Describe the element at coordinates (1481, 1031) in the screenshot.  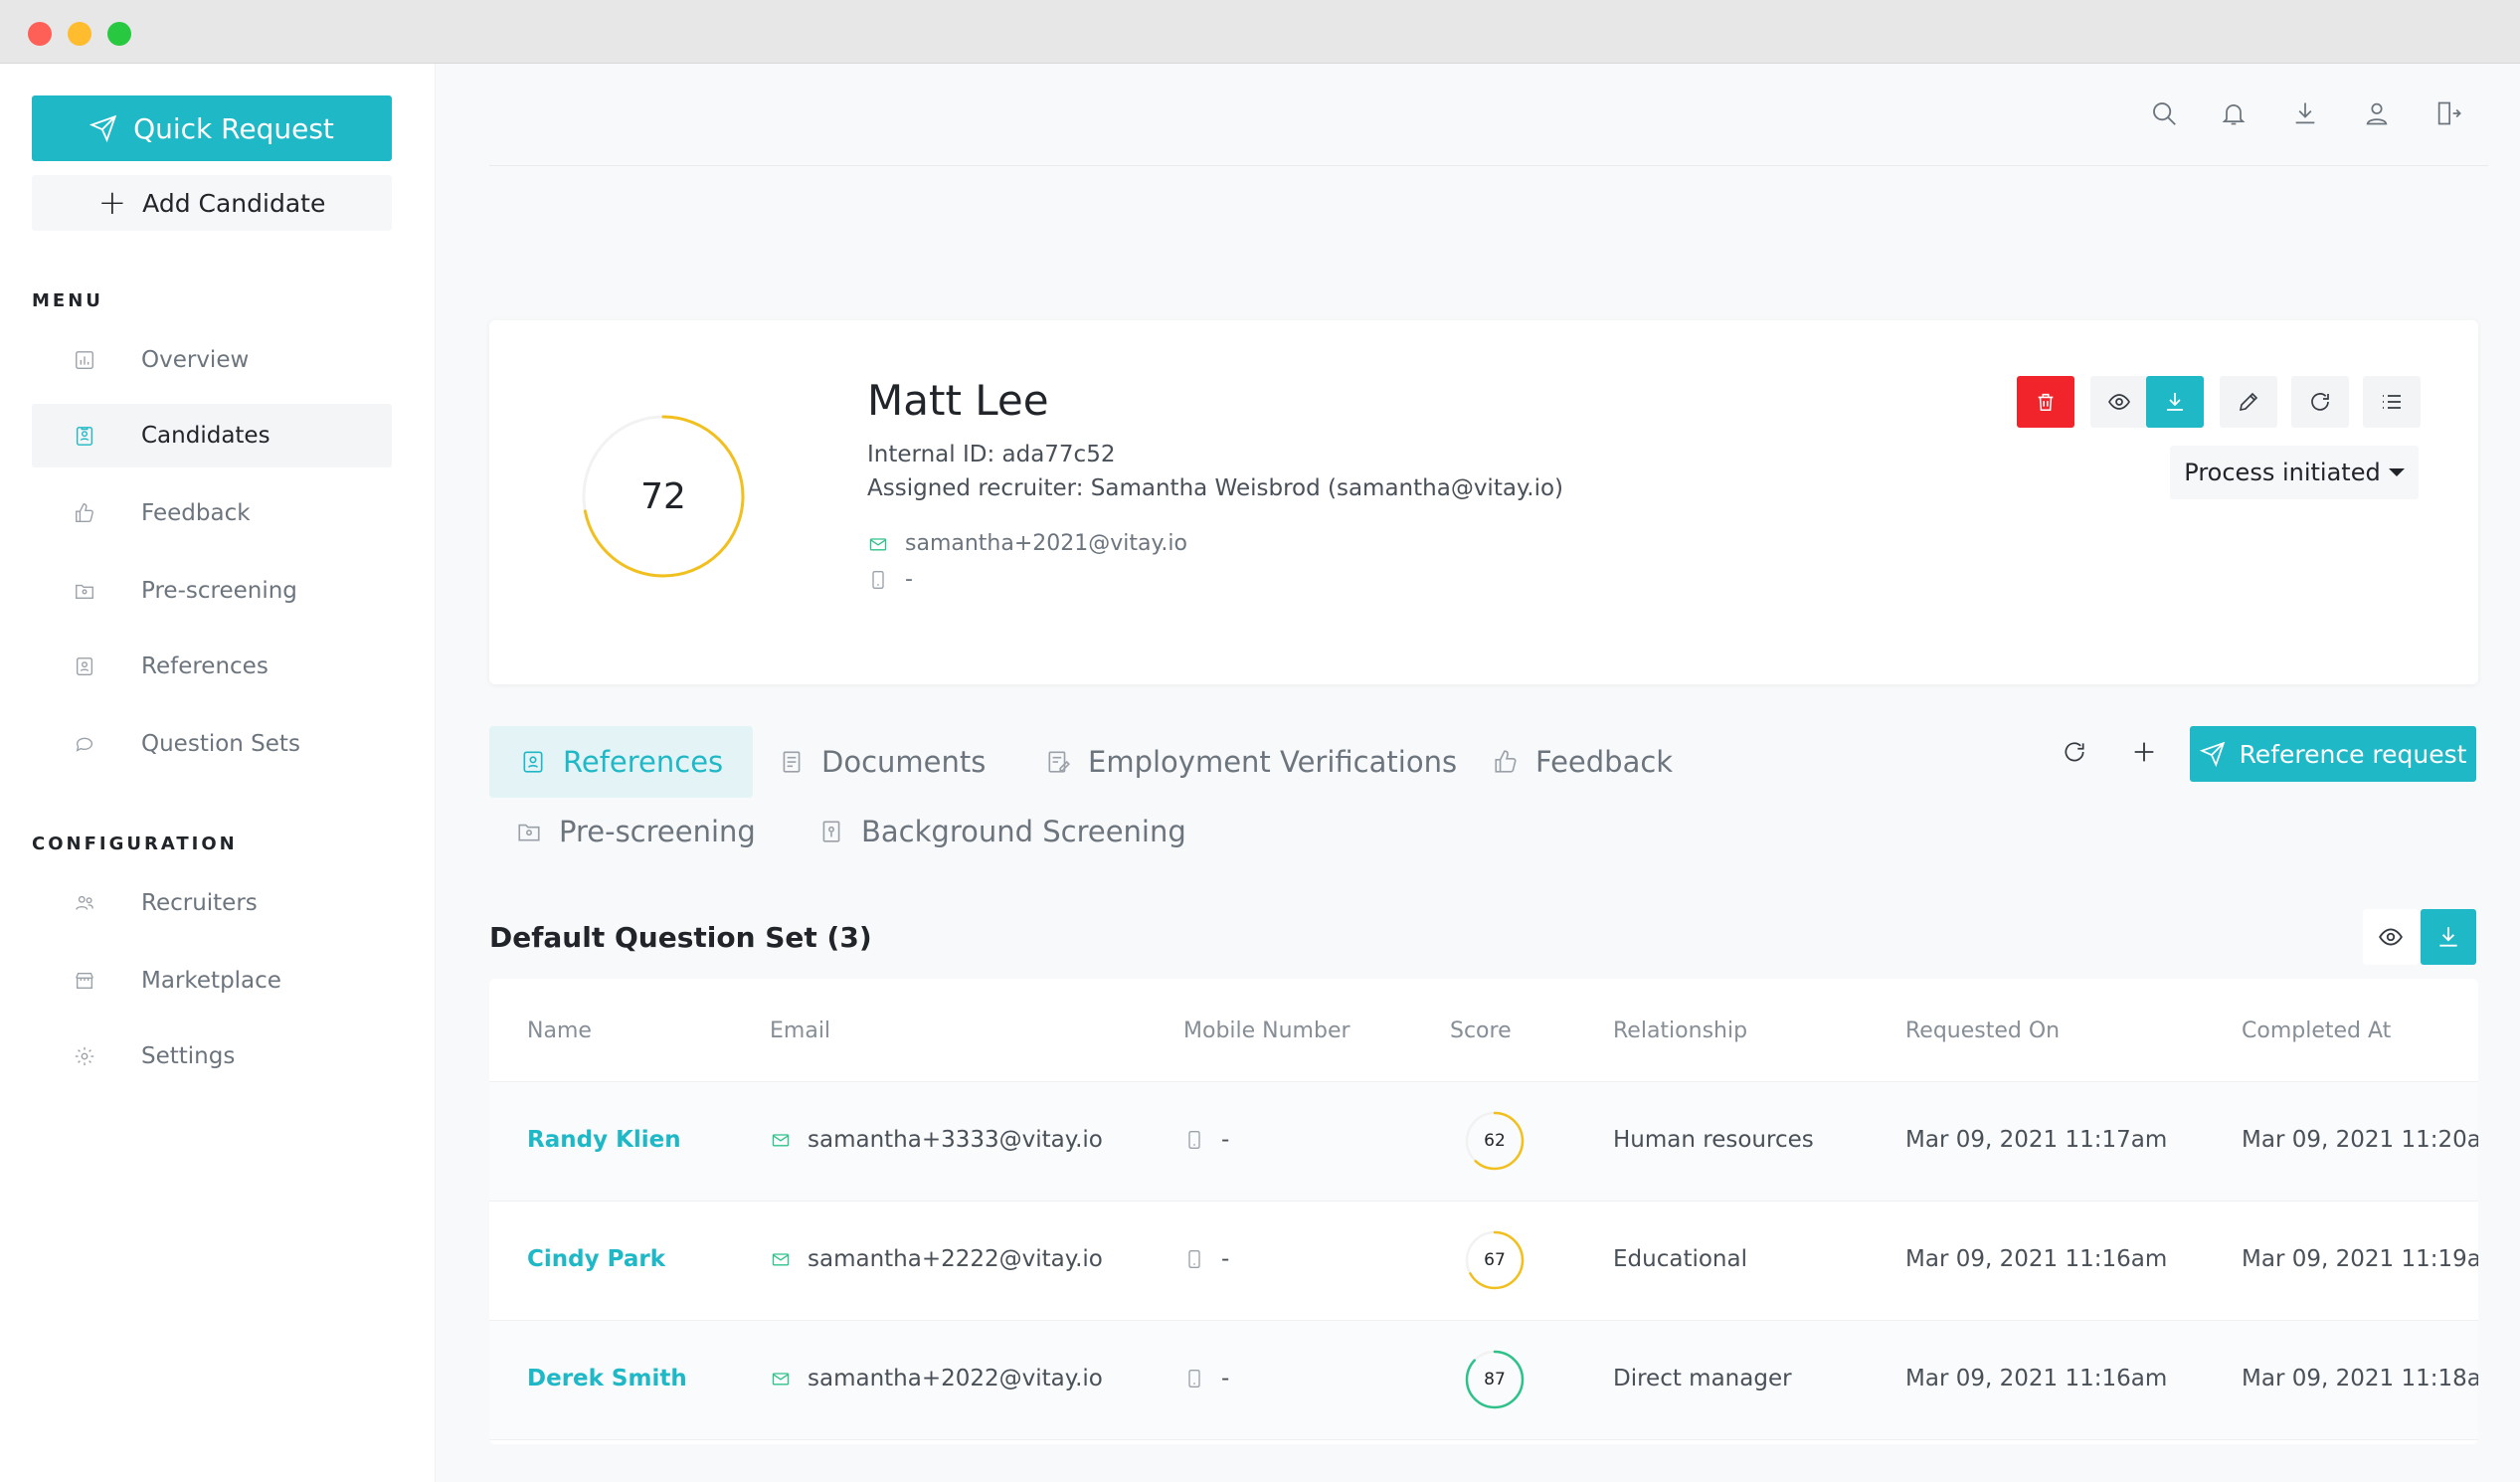
I see `column-header-score: Score` at that location.